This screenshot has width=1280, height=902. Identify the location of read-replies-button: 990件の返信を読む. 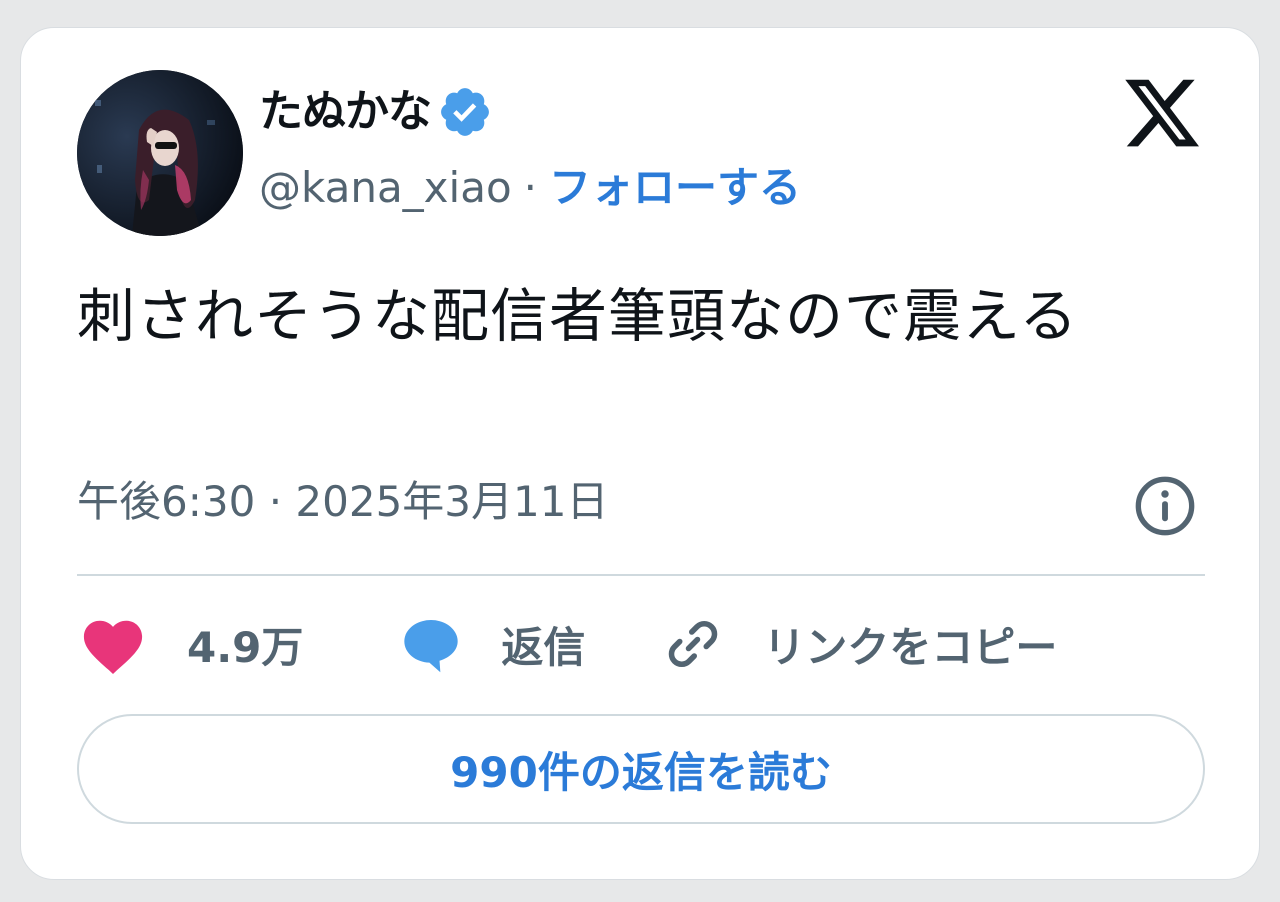
(641, 769).